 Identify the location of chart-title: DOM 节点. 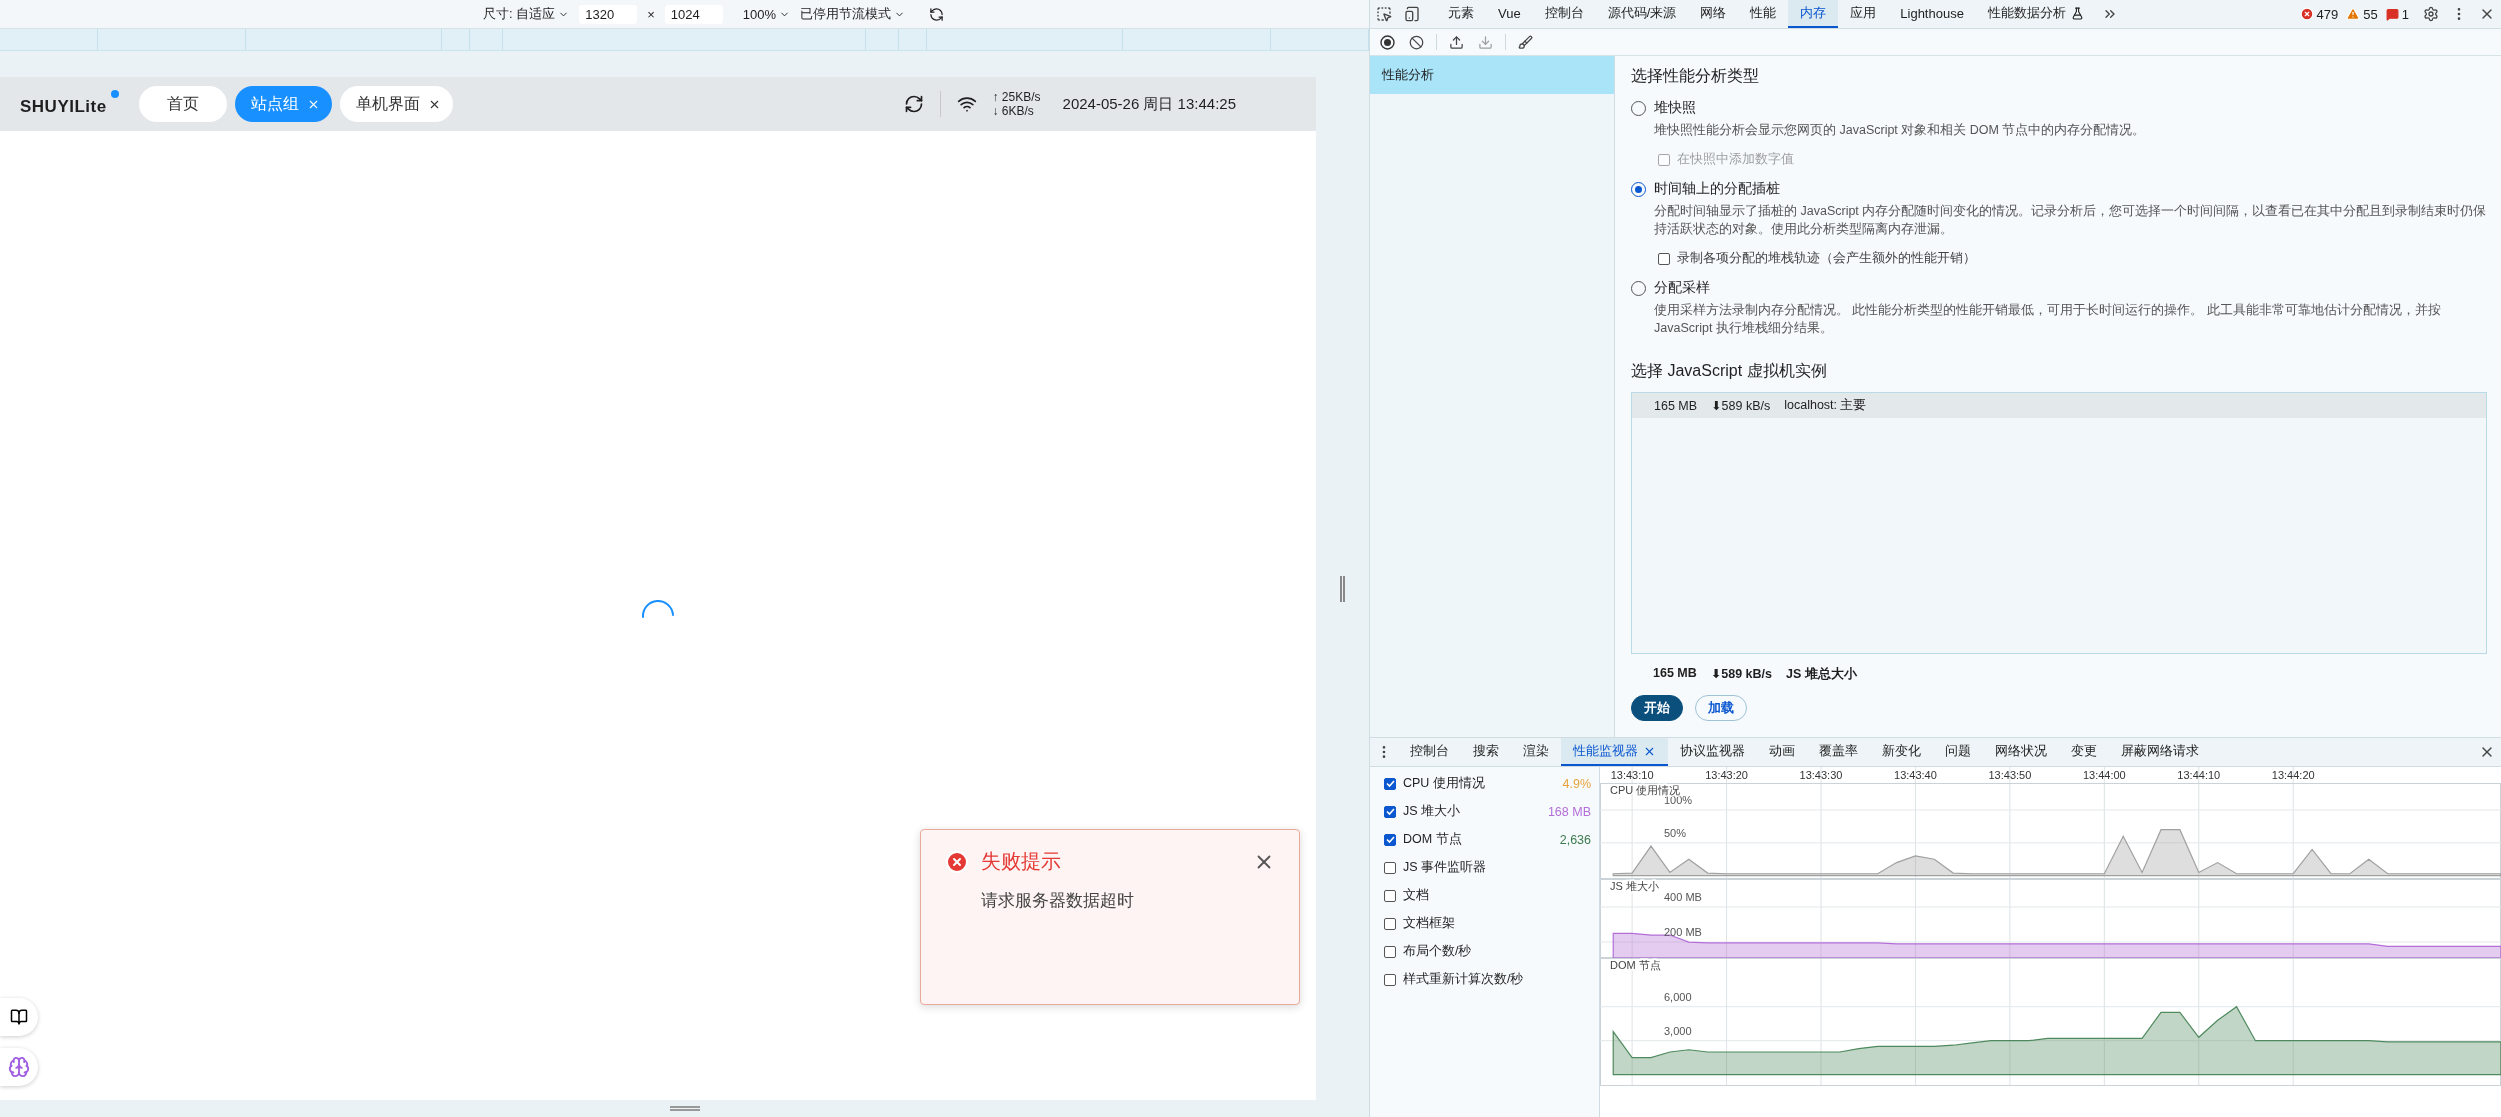
(1635, 965).